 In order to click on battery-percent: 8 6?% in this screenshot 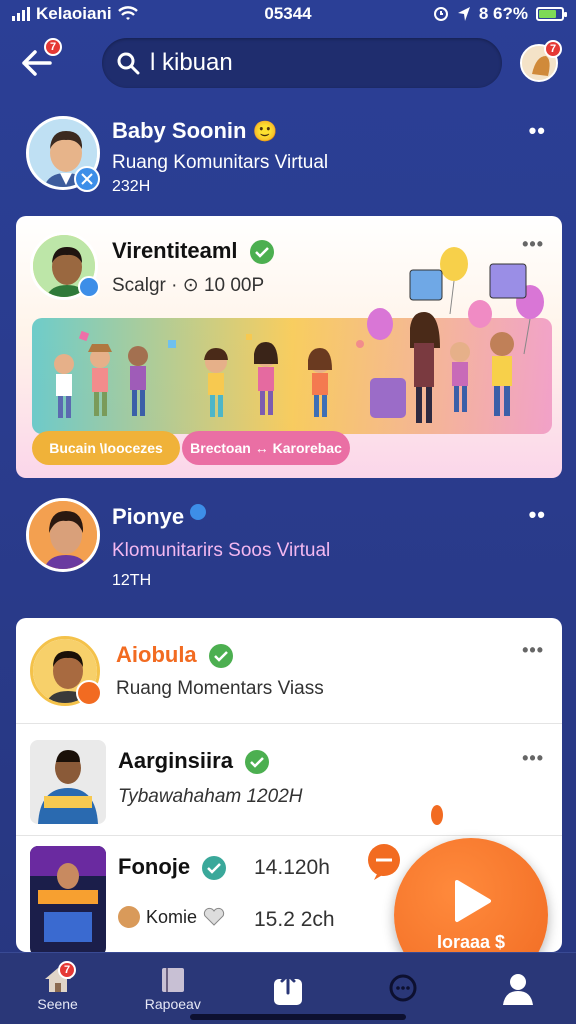, I will do `click(503, 13)`.